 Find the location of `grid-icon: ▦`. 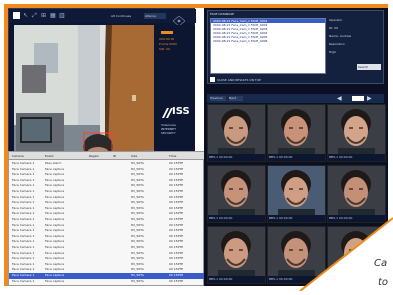

grid-icon: ▦ is located at coordinates (53, 15).